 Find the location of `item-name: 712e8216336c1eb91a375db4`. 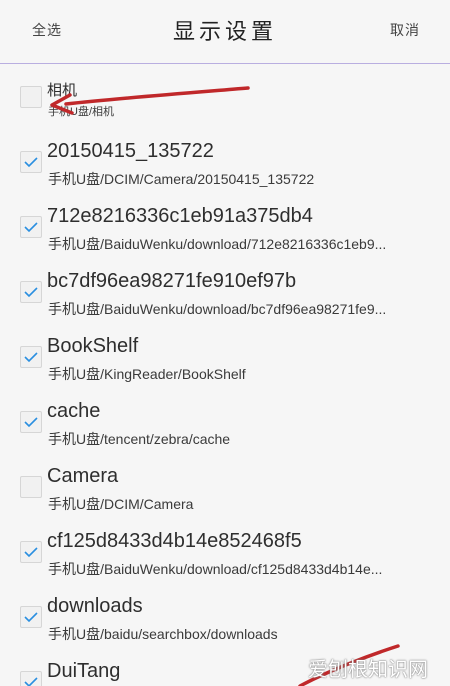

item-name: 712e8216336c1eb91a375db4 is located at coordinates (180, 216).